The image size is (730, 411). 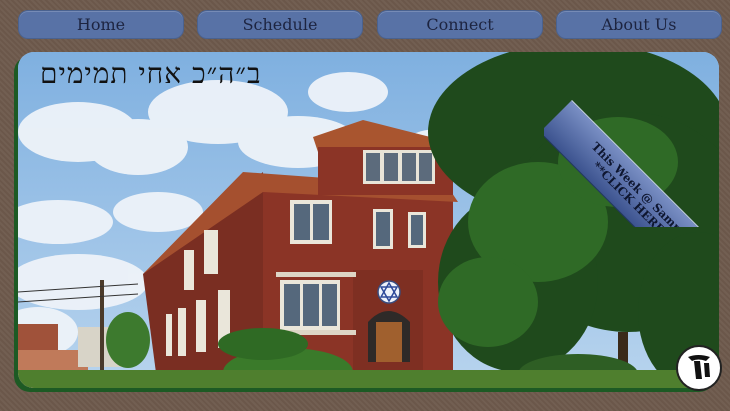 What do you see at coordinates (460, 24) in the screenshot?
I see `nav-connect-button: Connect` at bounding box center [460, 24].